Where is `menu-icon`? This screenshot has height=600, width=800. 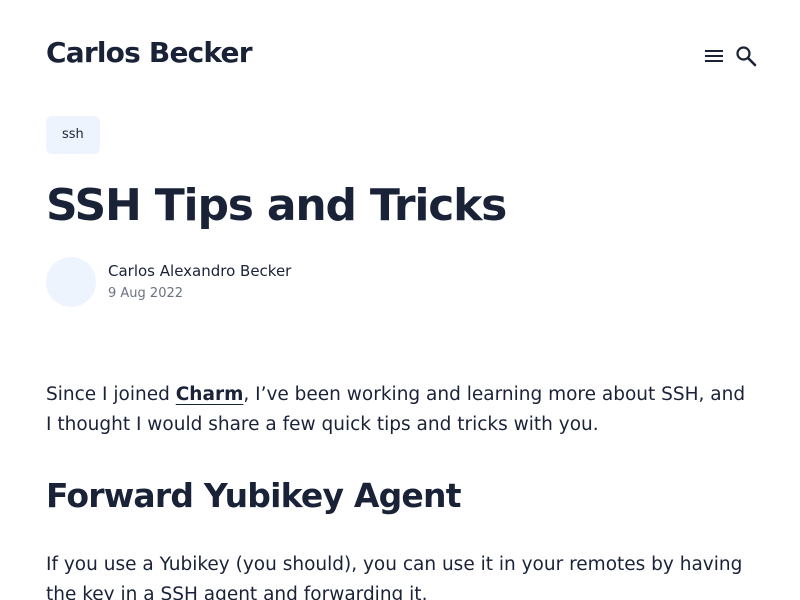 menu-icon is located at coordinates (714, 56).